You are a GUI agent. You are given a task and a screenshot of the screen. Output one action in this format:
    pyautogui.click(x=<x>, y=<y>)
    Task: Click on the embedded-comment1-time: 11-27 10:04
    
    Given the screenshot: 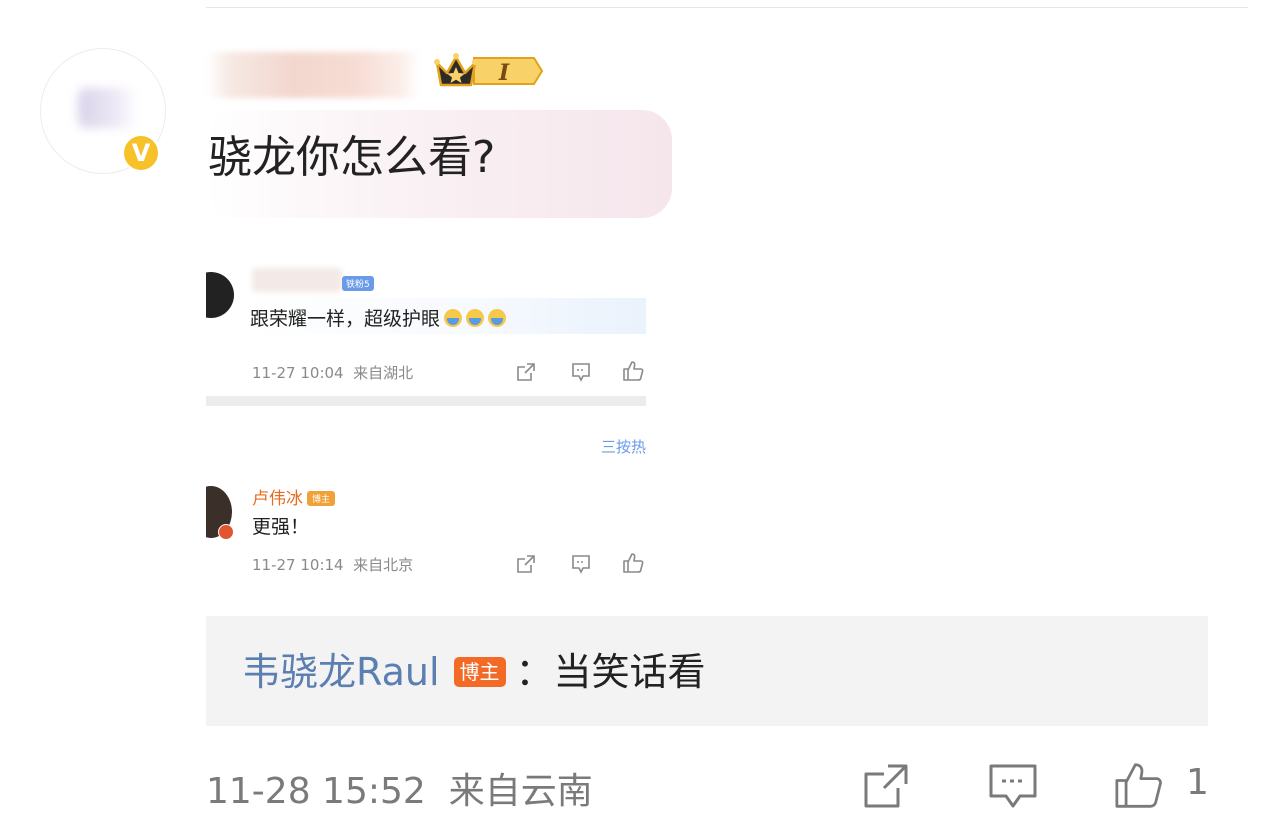 What is the action you would take?
    pyautogui.click(x=298, y=373)
    